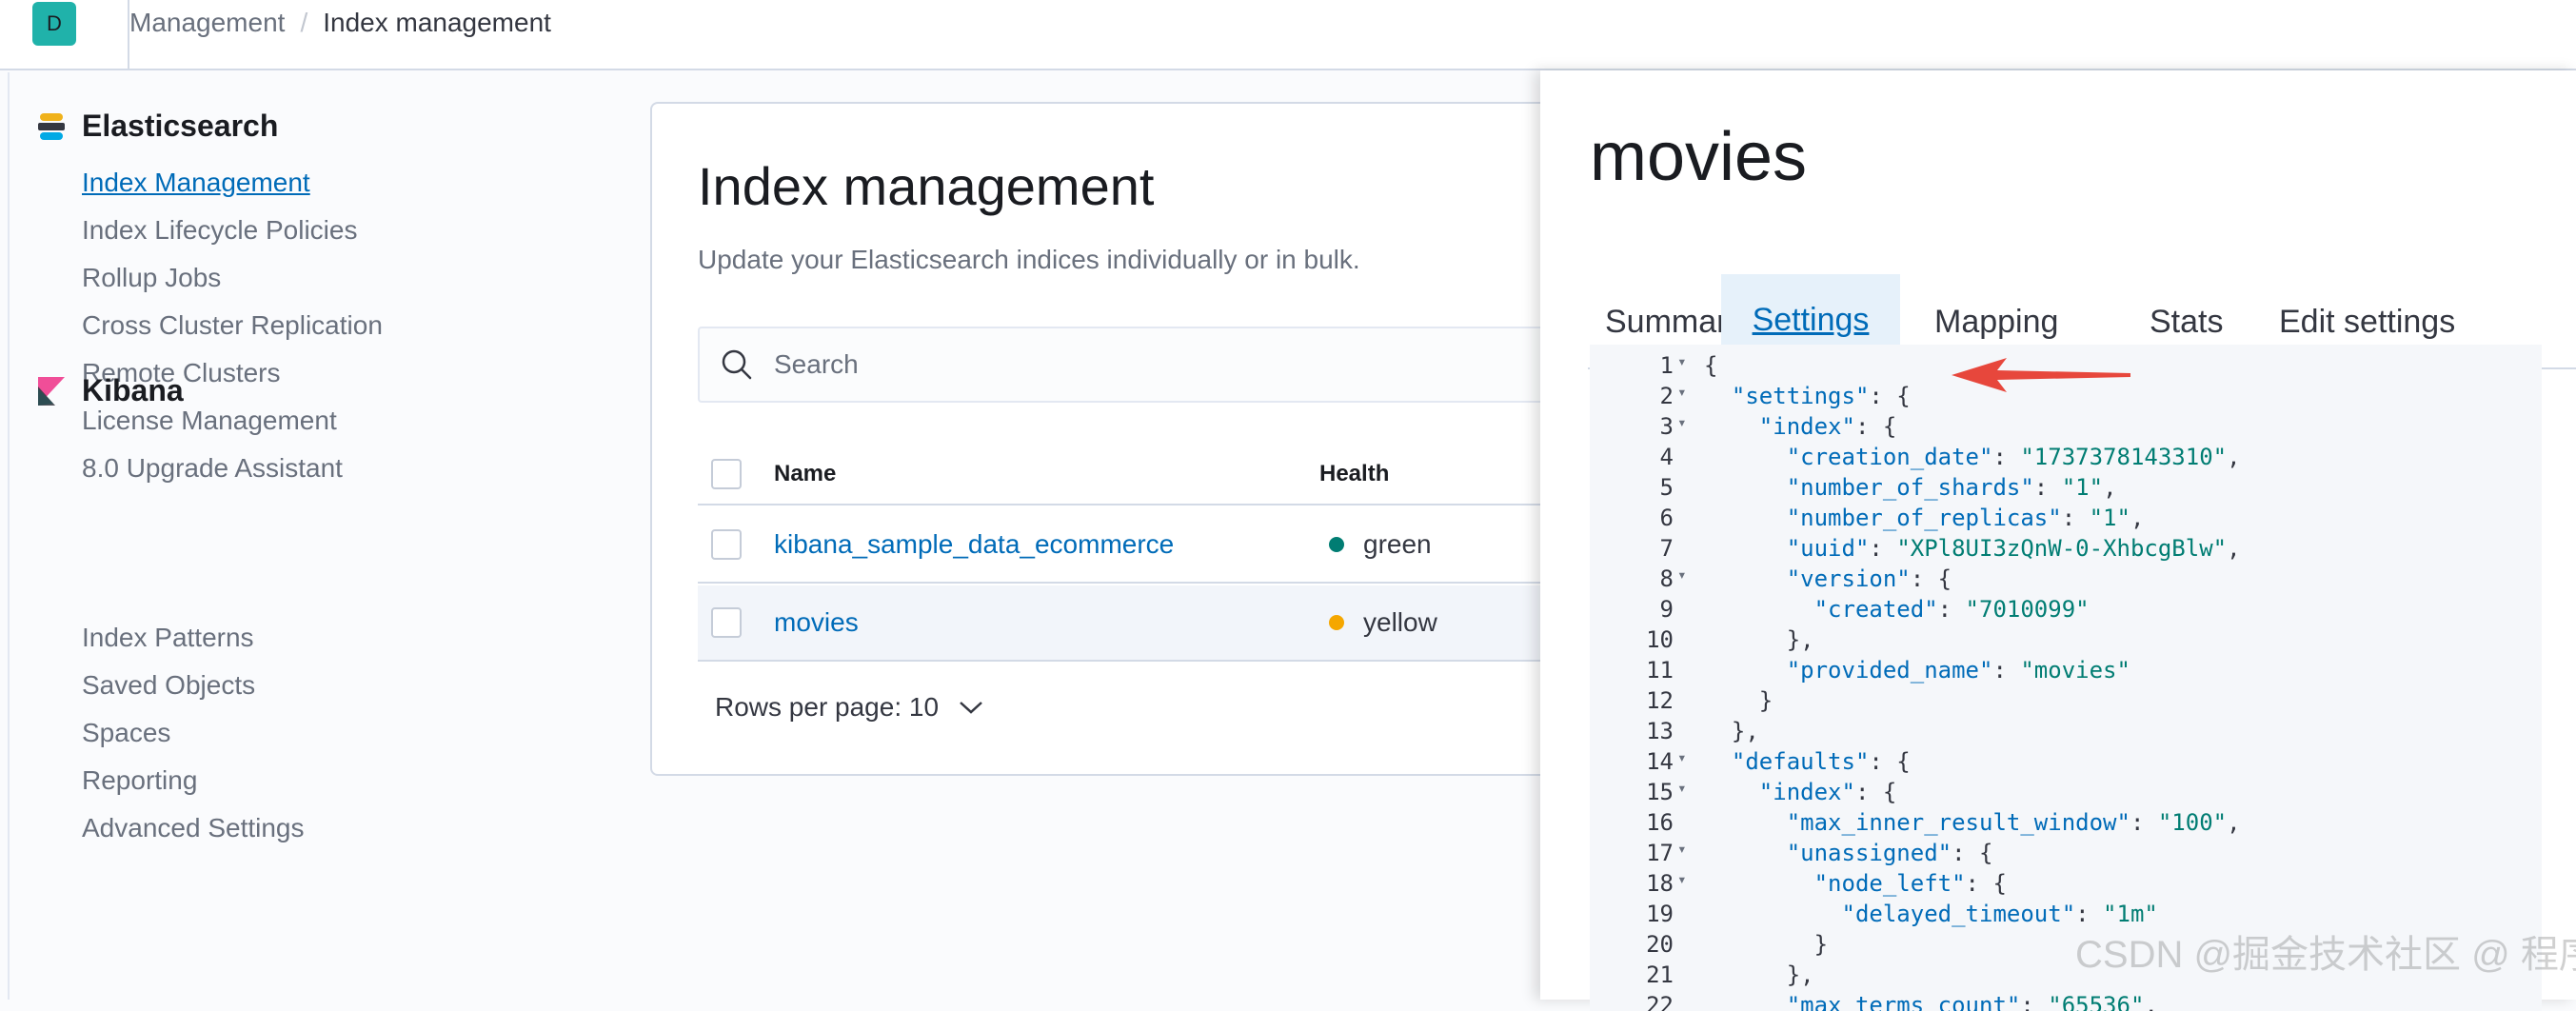  I want to click on code-line: 6 "number_of_replicas": "1",, so click(2066, 520).